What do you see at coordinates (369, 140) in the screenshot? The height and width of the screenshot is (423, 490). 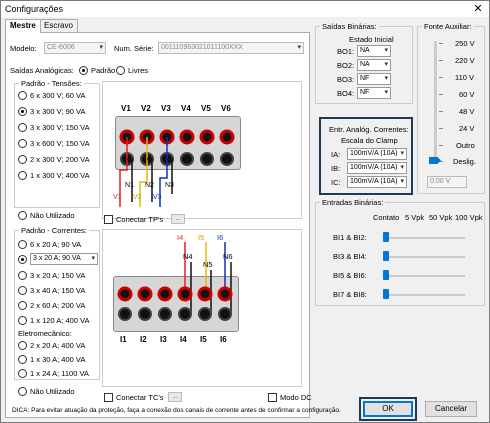 I see `clamp-escala-label: Escala do Clamp` at bounding box center [369, 140].